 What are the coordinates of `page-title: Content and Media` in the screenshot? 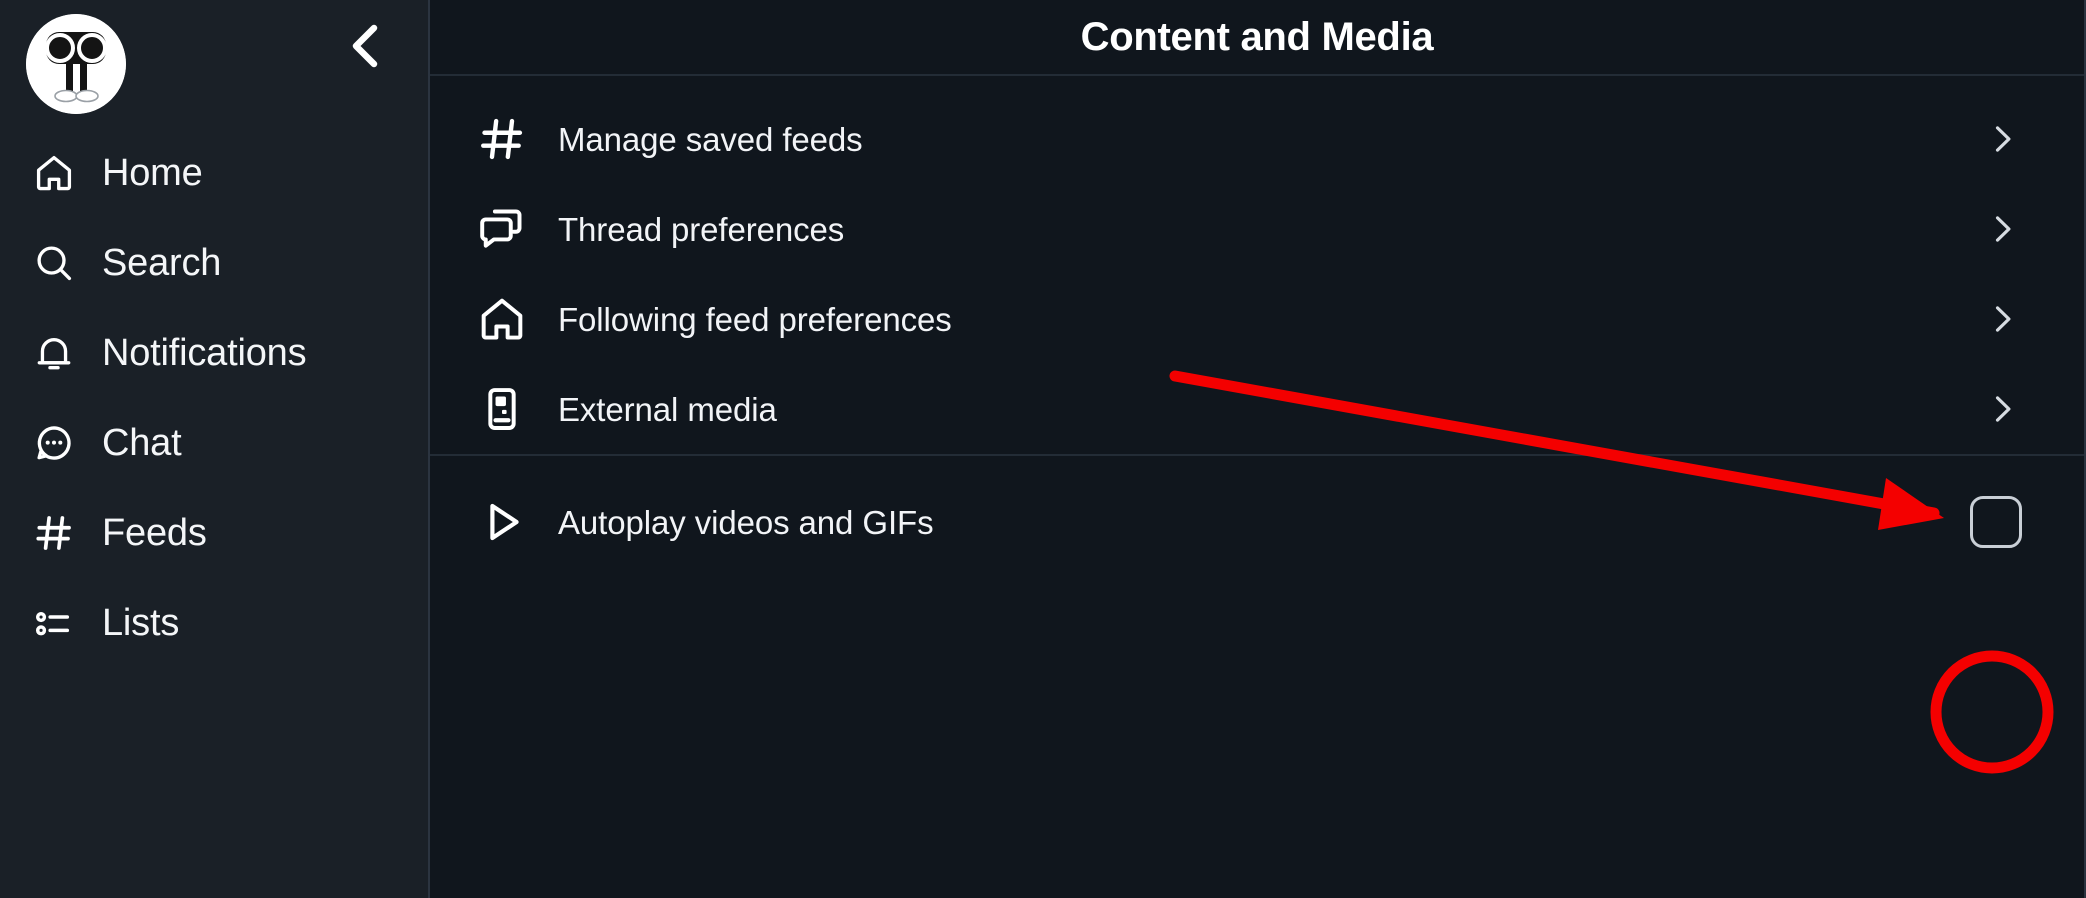 It's located at (1257, 37).